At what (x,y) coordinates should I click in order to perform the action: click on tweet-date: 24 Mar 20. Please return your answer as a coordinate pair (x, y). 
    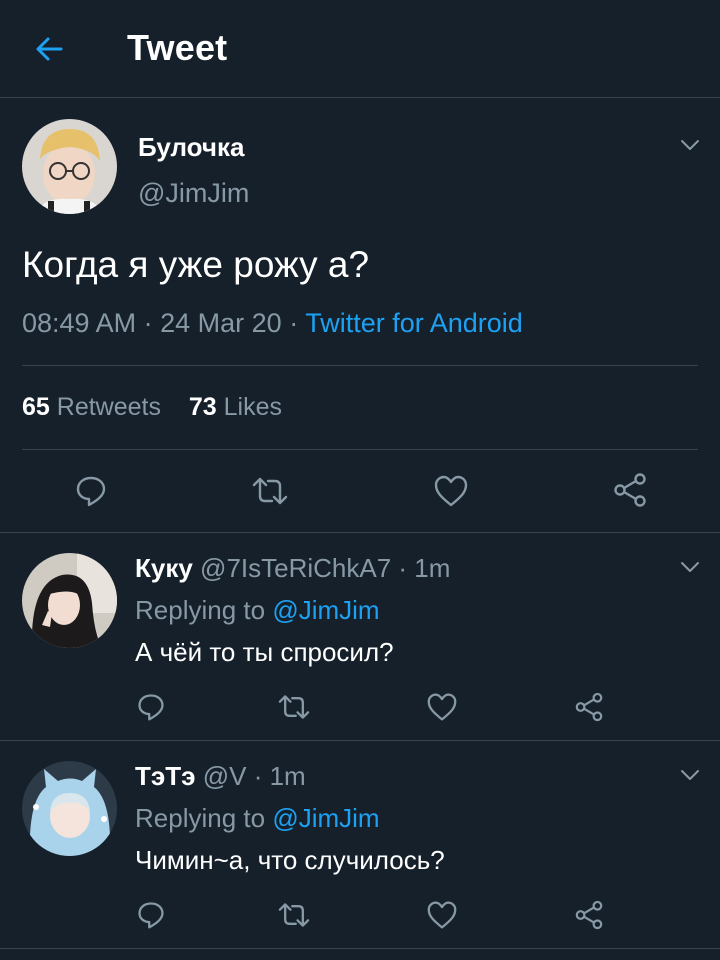
    Looking at the image, I should click on (221, 323).